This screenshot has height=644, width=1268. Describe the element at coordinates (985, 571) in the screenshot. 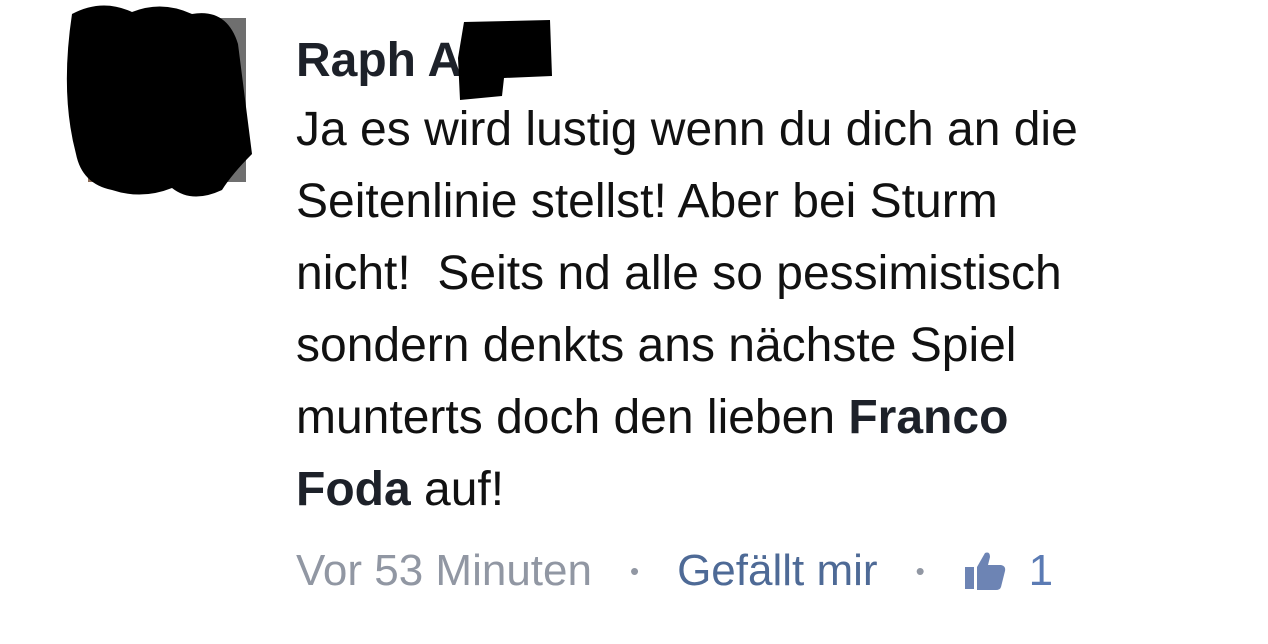

I see `thumbs-up-icon` at that location.